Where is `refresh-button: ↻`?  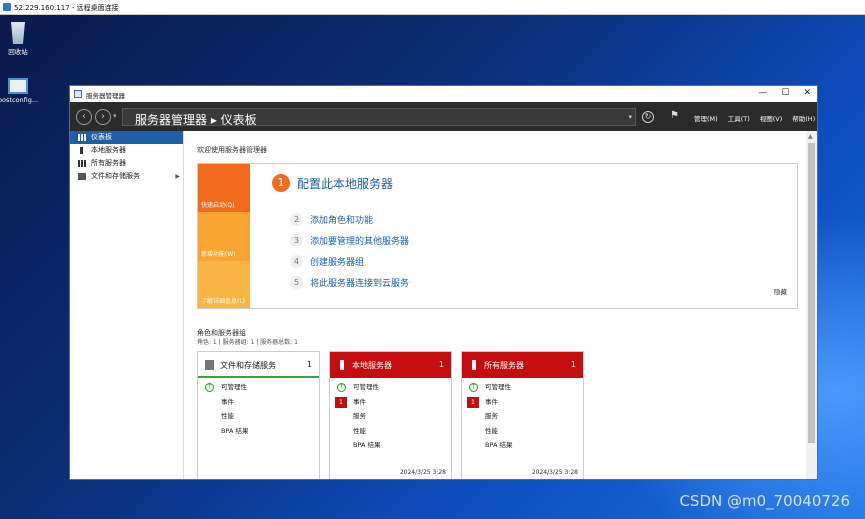 refresh-button: ↻ is located at coordinates (648, 117).